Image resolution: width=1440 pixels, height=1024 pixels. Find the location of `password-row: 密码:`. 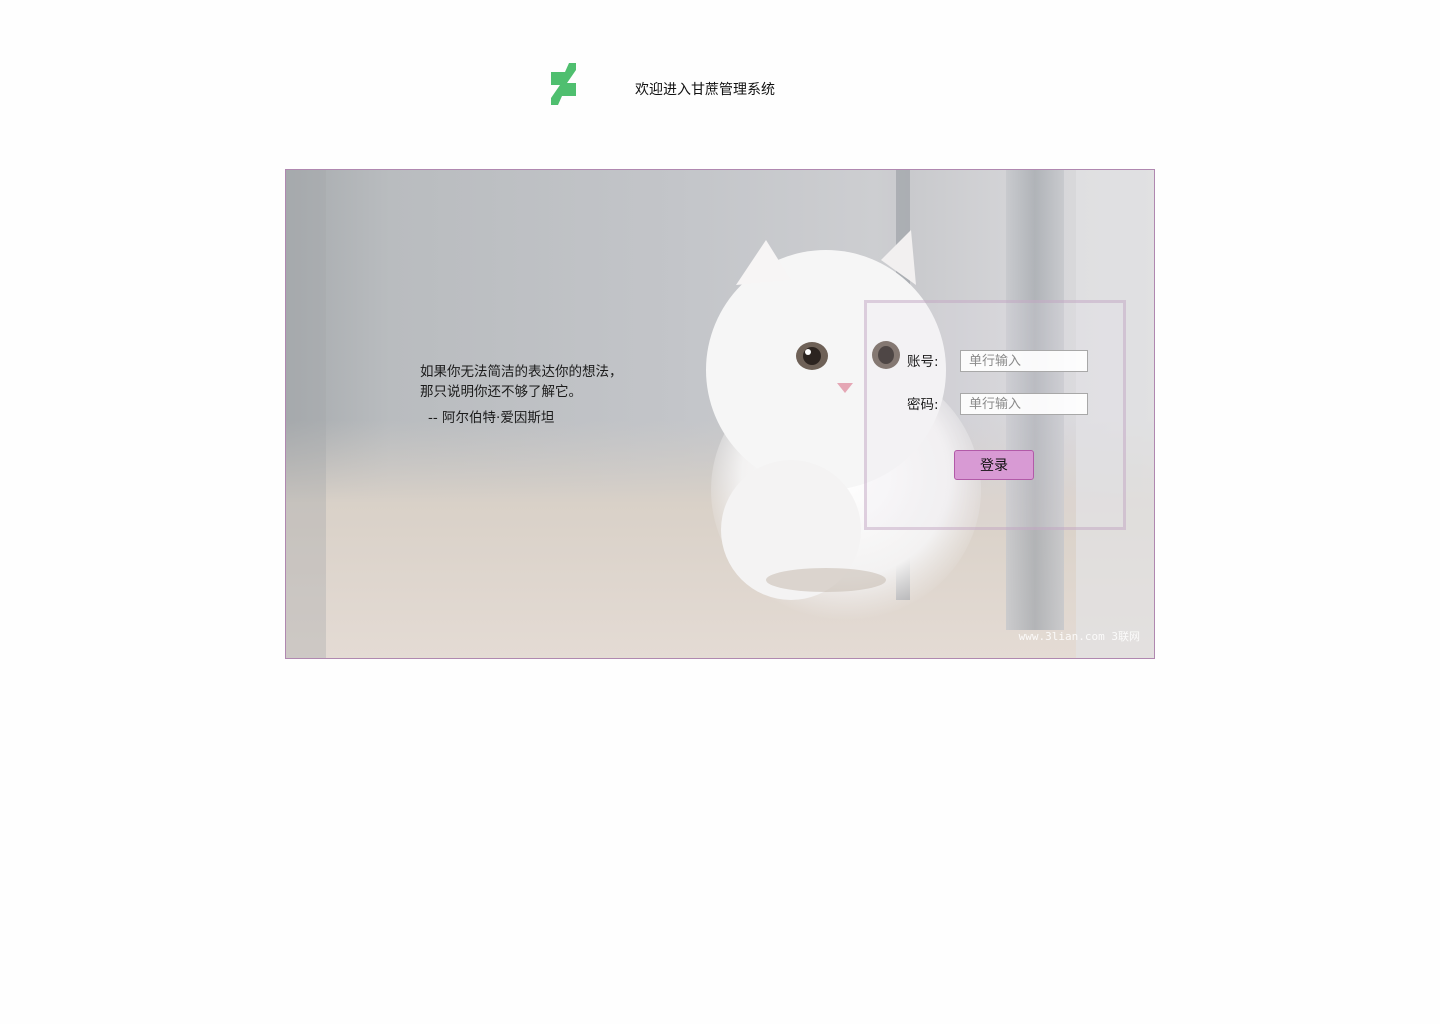

password-row: 密码: is located at coordinates (1007, 405).